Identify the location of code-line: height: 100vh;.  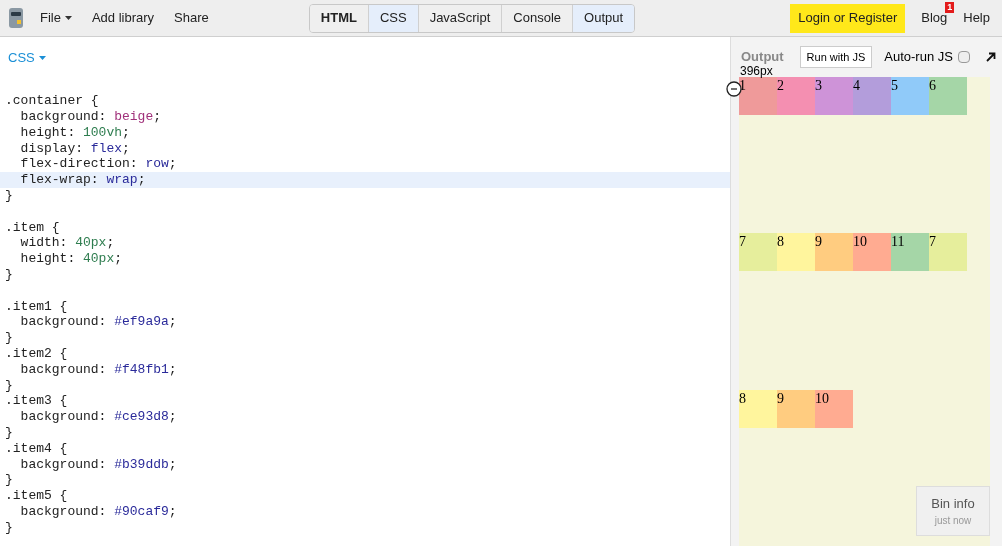
(74, 132).